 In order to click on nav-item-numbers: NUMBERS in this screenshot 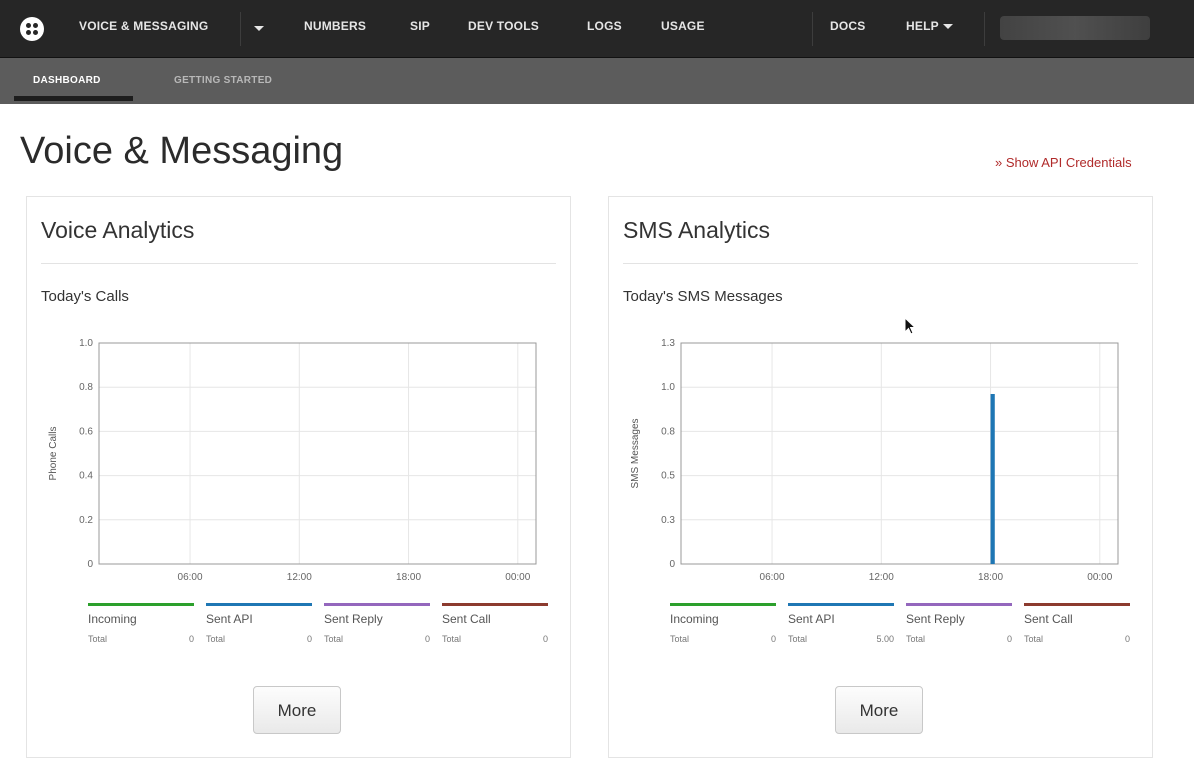, I will do `click(335, 26)`.